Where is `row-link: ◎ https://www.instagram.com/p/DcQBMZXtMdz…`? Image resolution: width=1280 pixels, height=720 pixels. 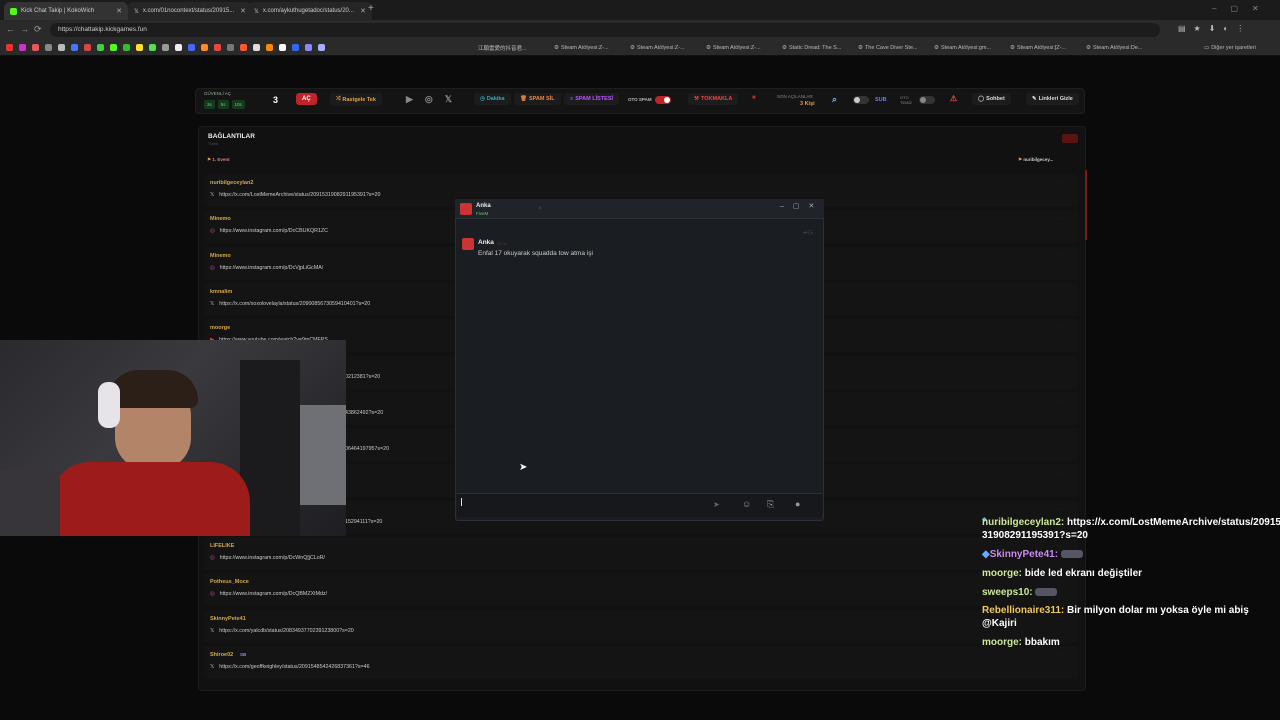 row-link: ◎ https://www.instagram.com/p/DcQBMZXtMdz… is located at coordinates (268, 594).